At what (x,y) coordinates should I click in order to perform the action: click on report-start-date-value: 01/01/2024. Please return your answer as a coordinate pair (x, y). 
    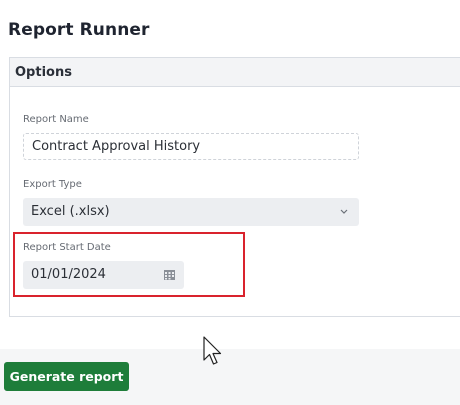
    Looking at the image, I should click on (68, 274).